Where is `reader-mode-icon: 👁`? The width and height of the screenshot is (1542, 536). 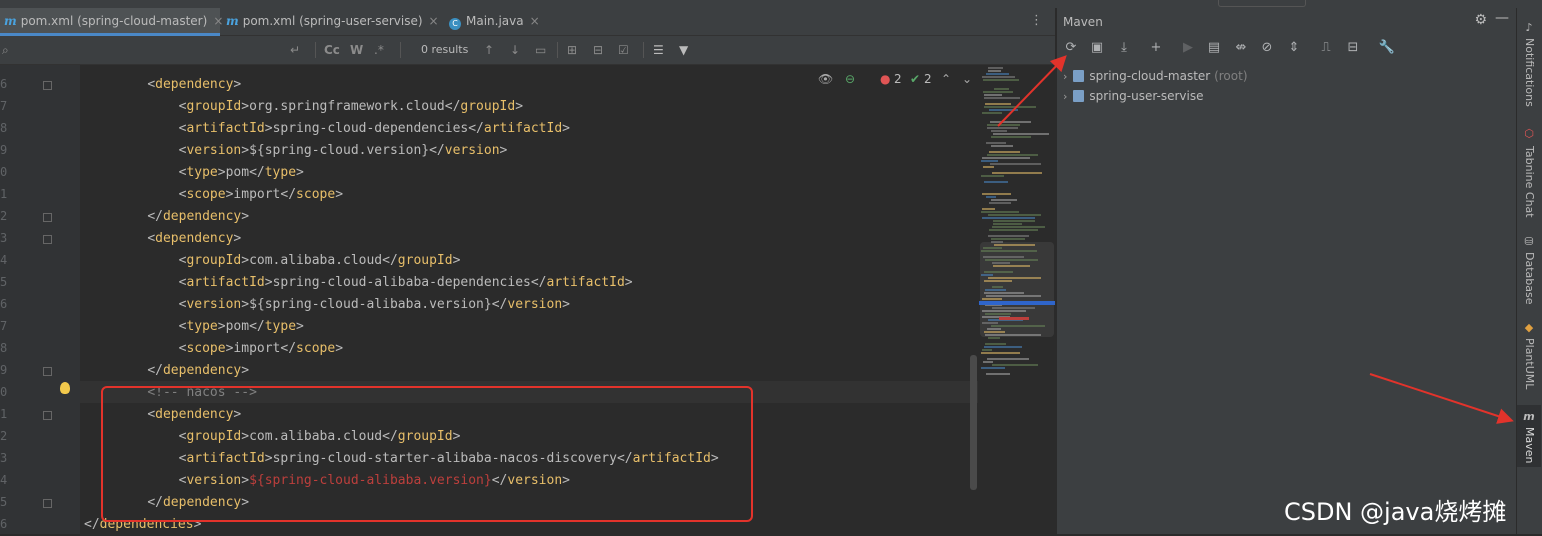
reader-mode-icon: 👁 is located at coordinates (825, 79).